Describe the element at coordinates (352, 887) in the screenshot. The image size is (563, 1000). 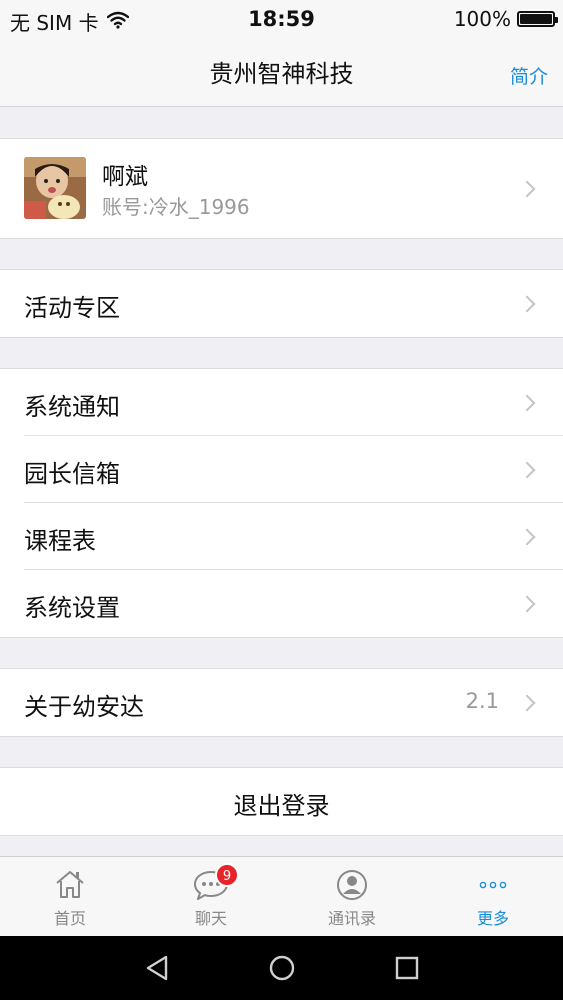
I see `contacts-icon` at that location.